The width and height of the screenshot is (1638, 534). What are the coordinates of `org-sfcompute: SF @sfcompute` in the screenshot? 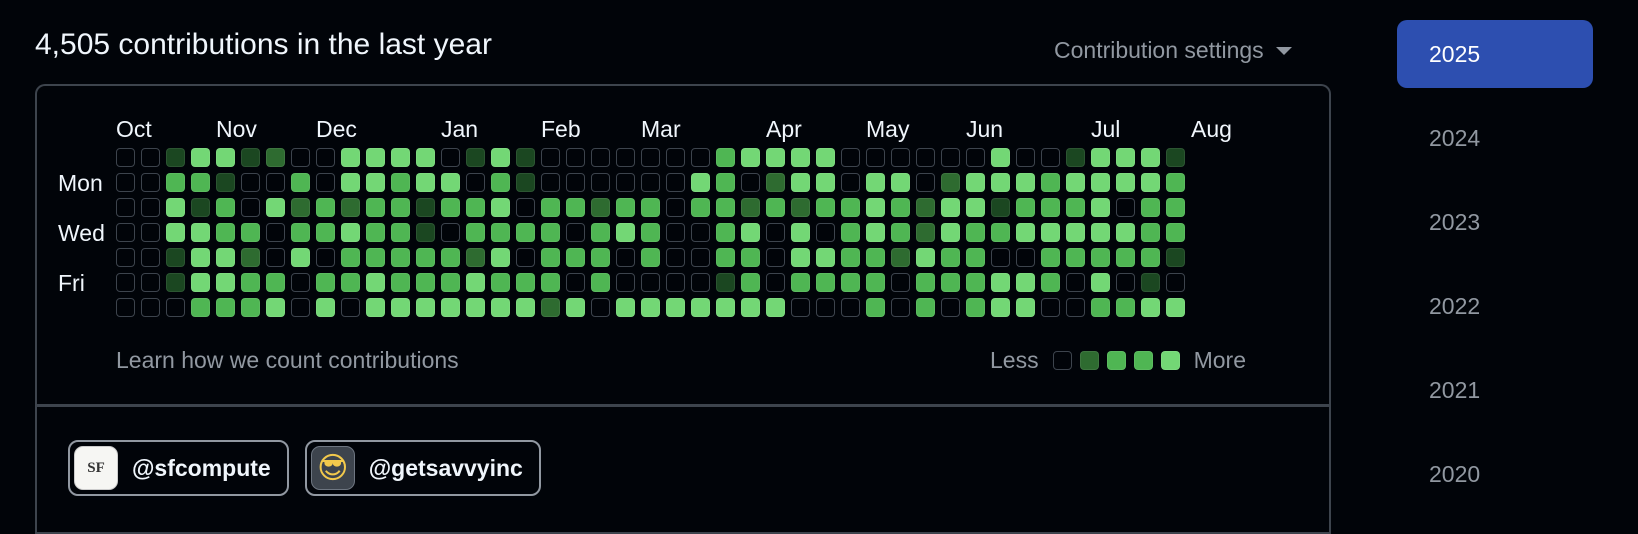 It's located at (178, 468).